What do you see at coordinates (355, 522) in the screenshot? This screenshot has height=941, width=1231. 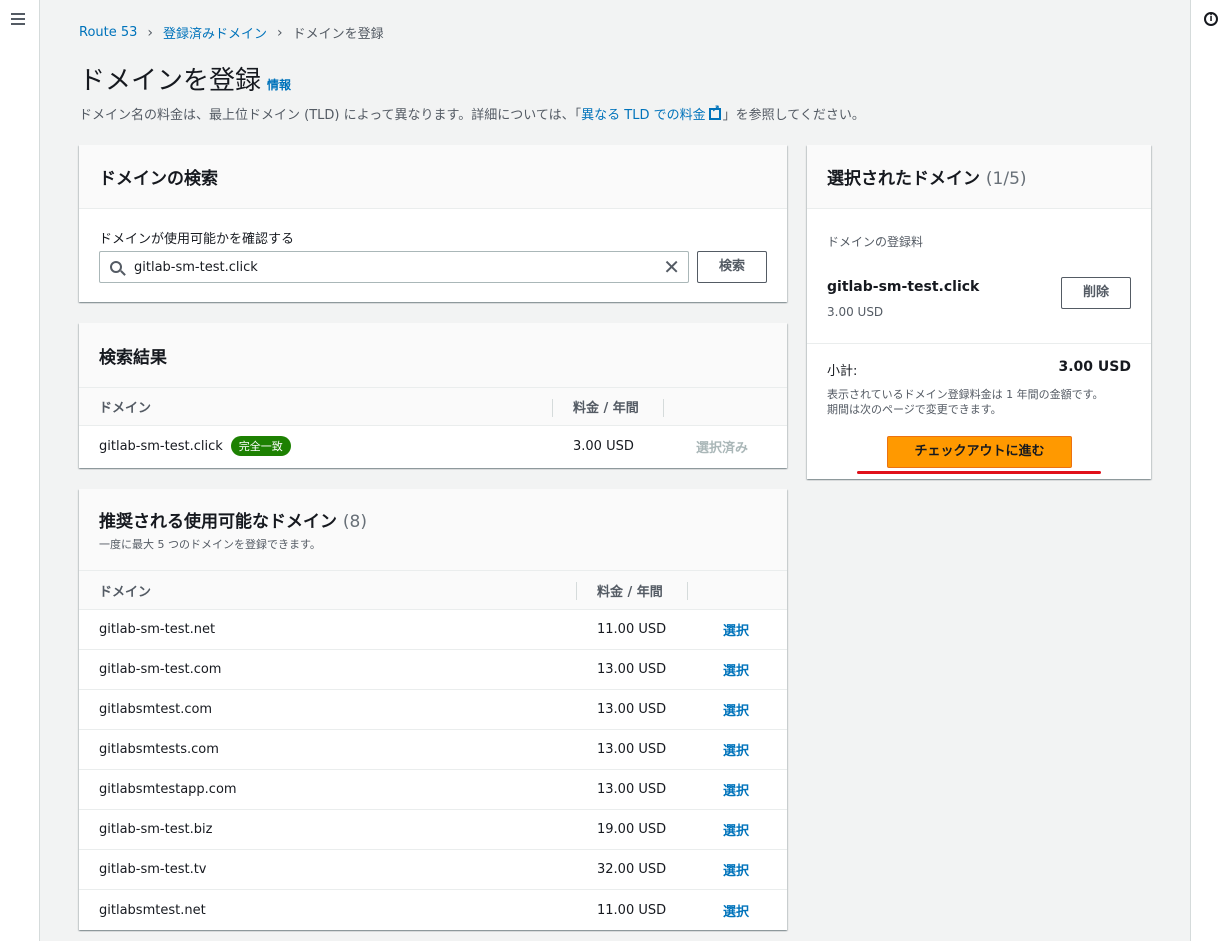 I see `suggested-count: (8)` at bounding box center [355, 522].